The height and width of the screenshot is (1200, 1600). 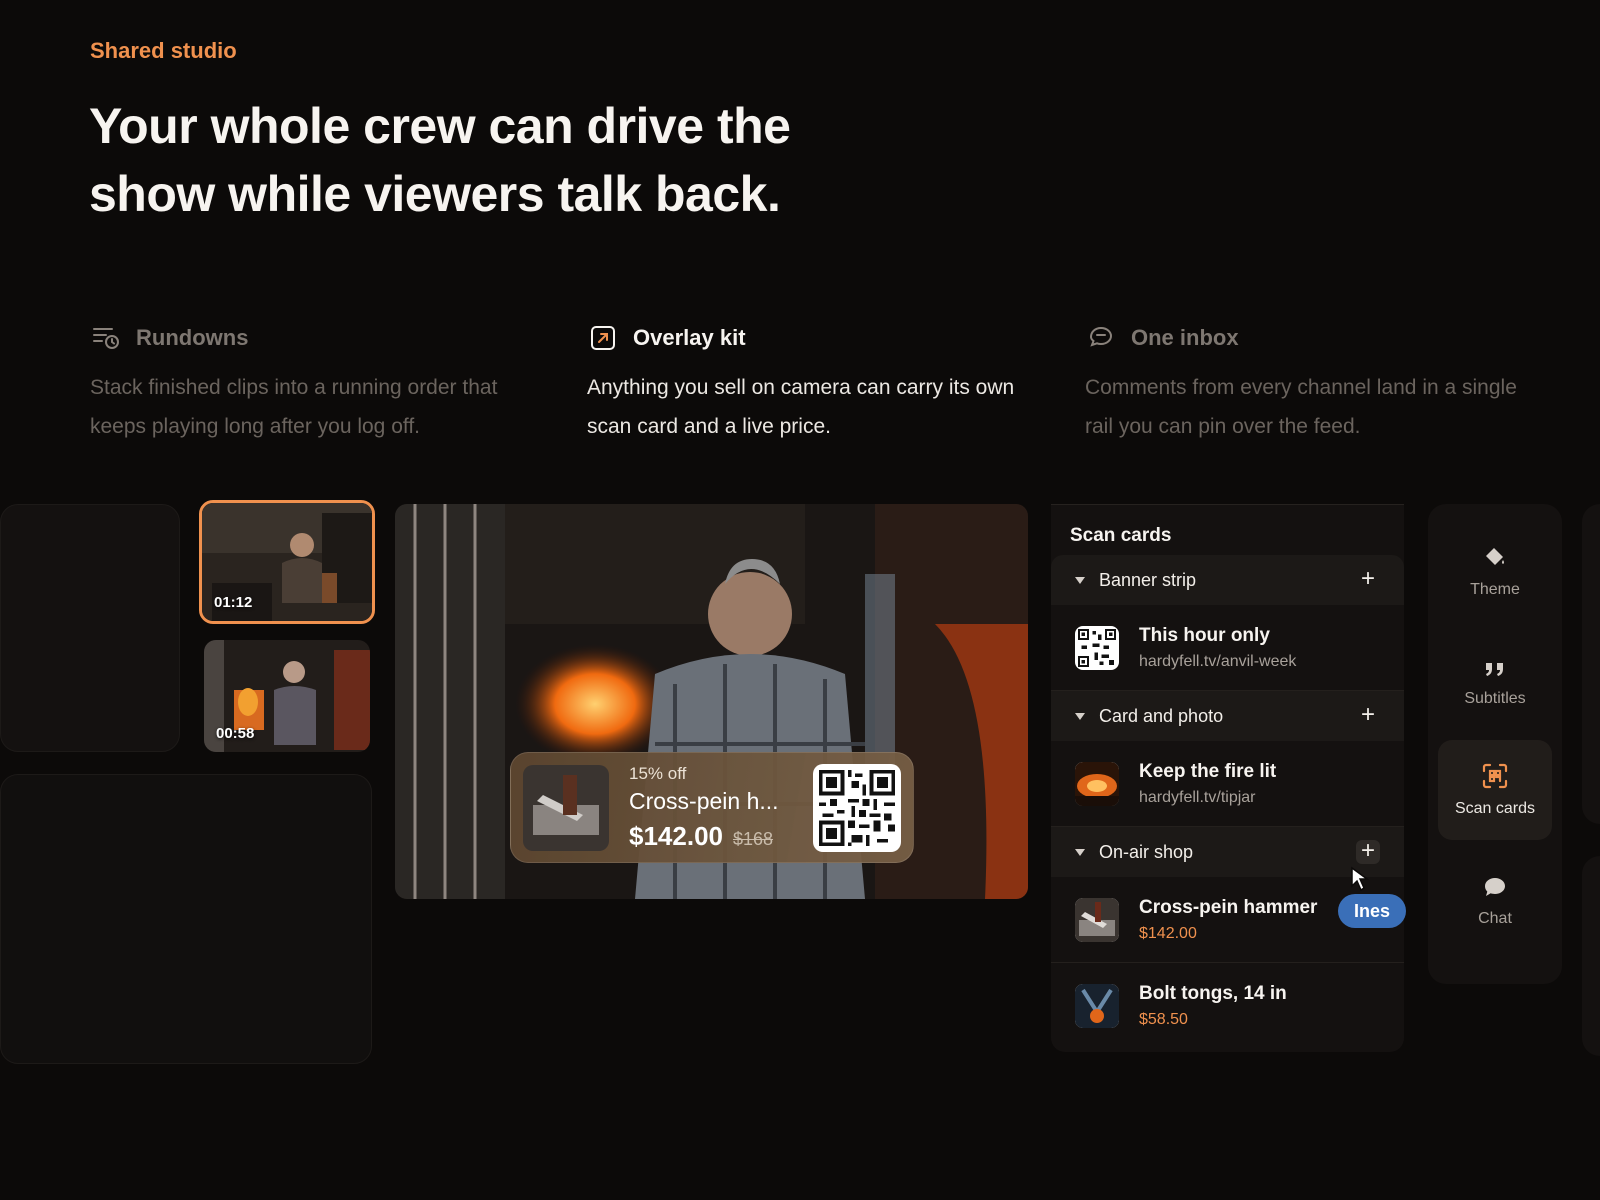 I want to click on rail-label: Chat, so click(x=1495, y=918).